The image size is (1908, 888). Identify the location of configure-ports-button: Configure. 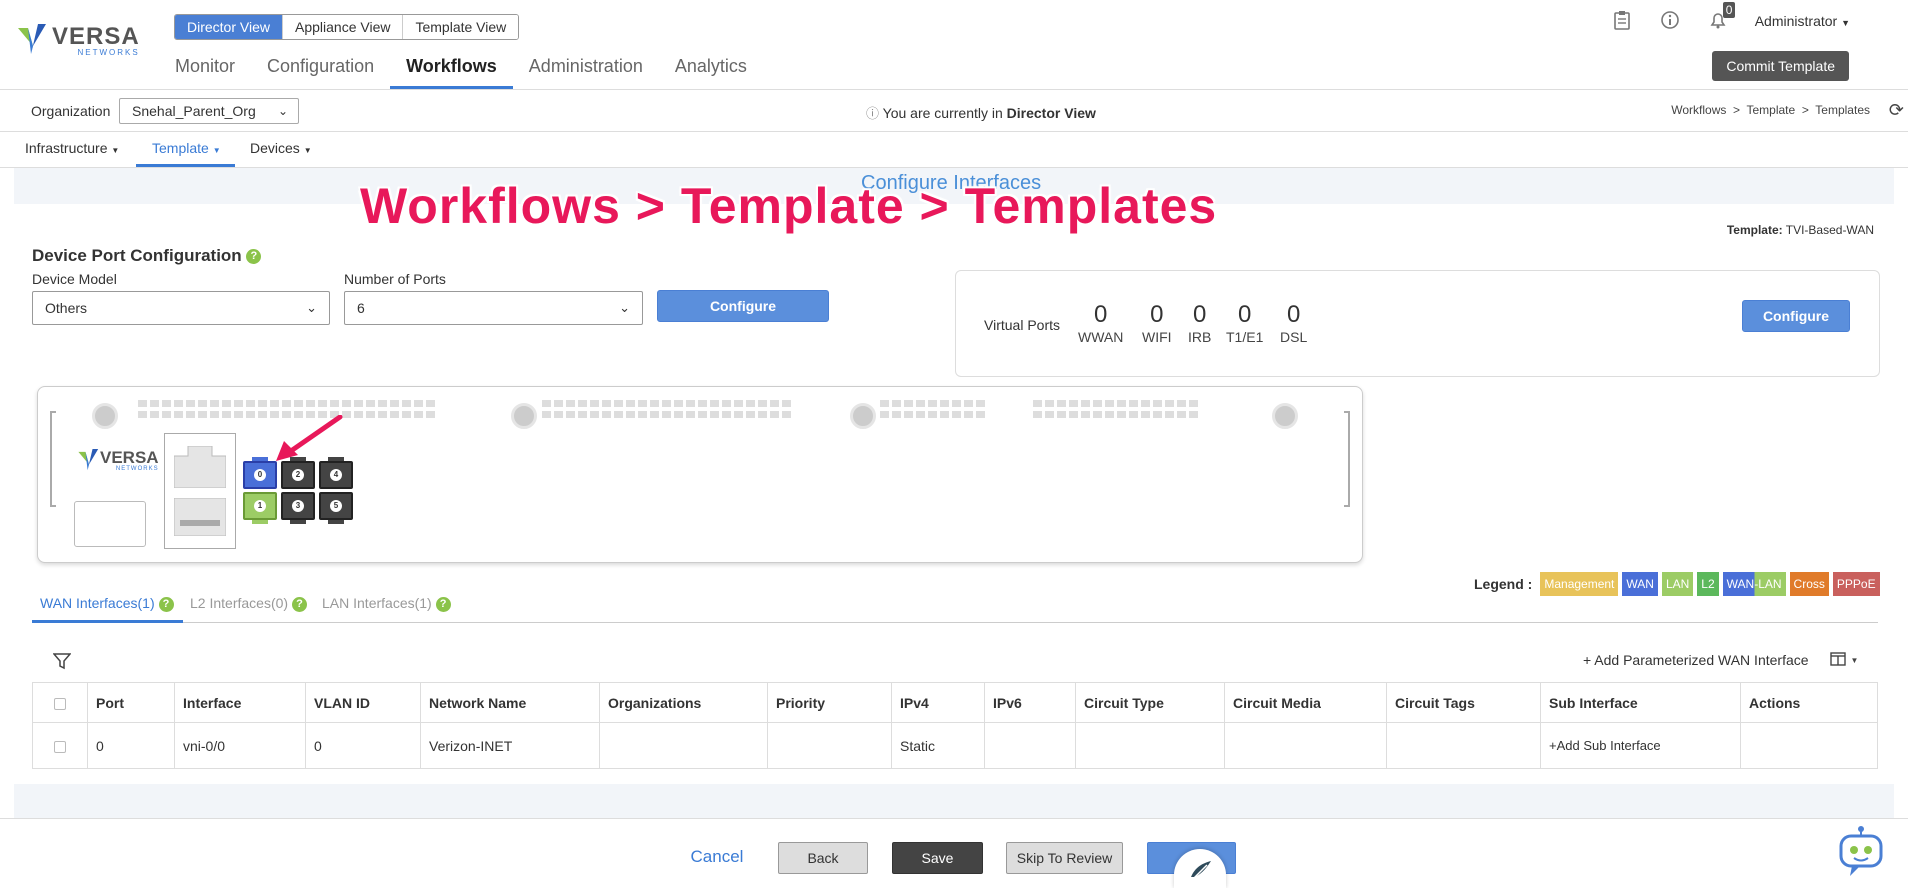
(743, 306).